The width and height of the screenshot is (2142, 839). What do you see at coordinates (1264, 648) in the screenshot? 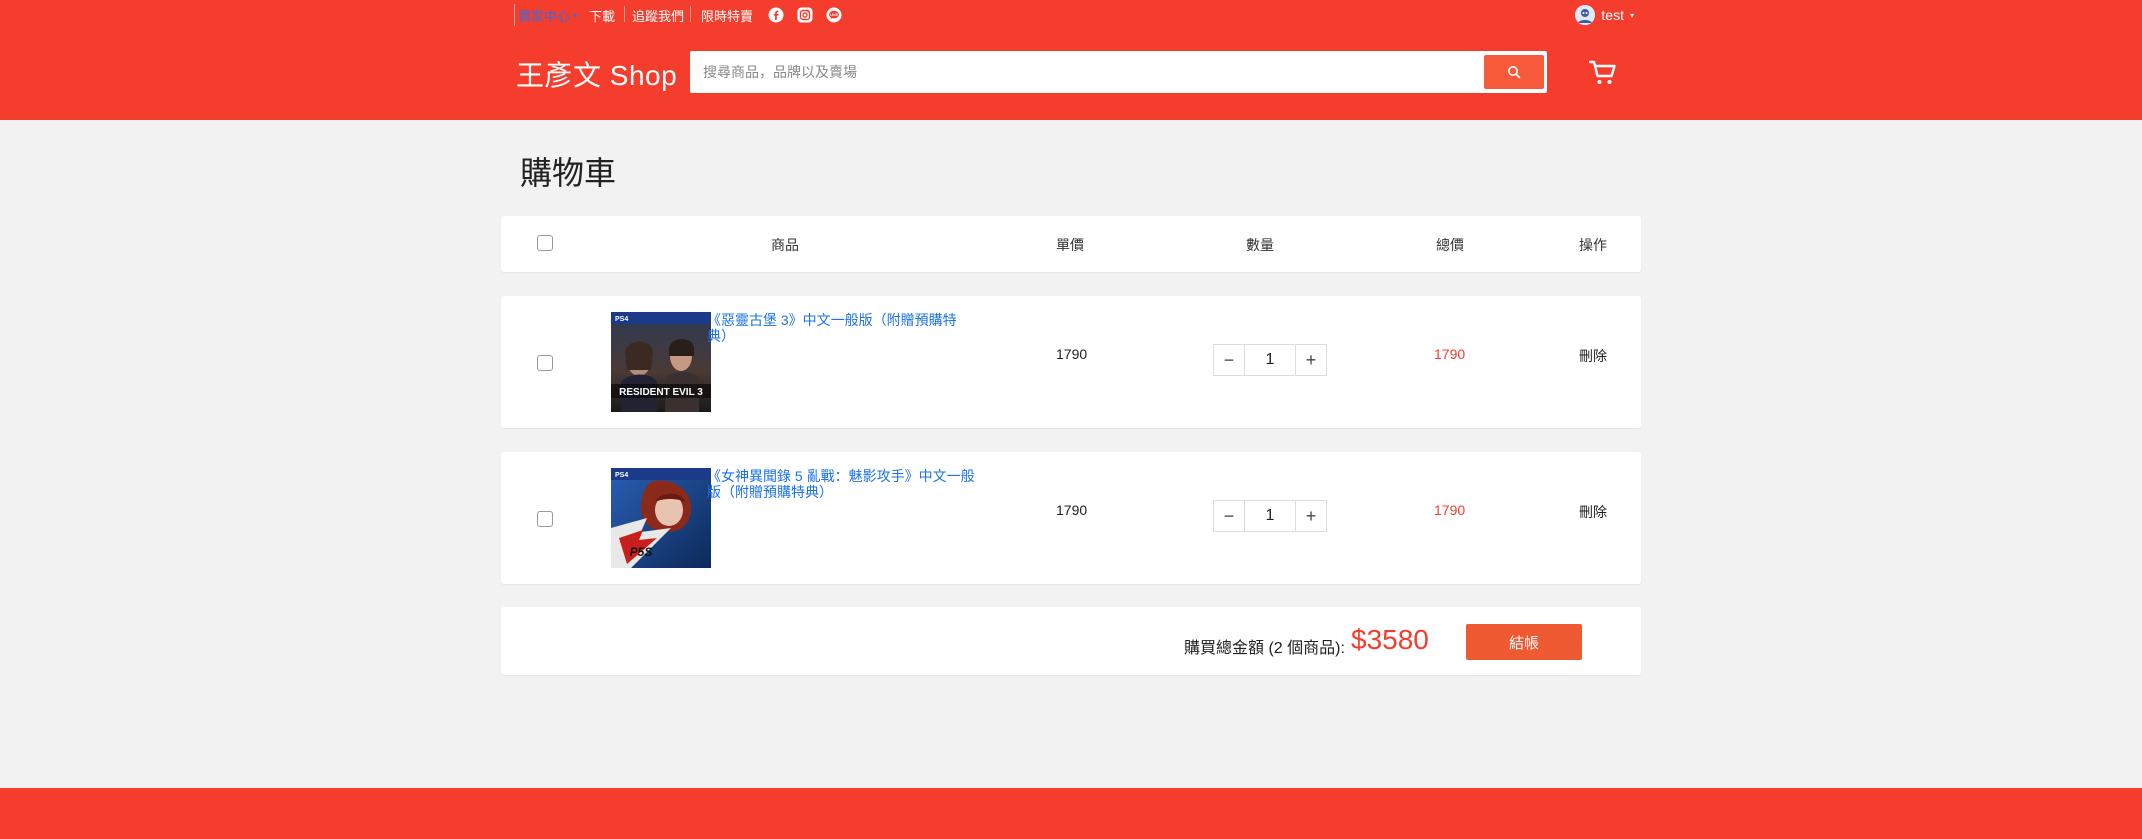
I see `total-amount-label: 購買總金額 (2 個商品):` at bounding box center [1264, 648].